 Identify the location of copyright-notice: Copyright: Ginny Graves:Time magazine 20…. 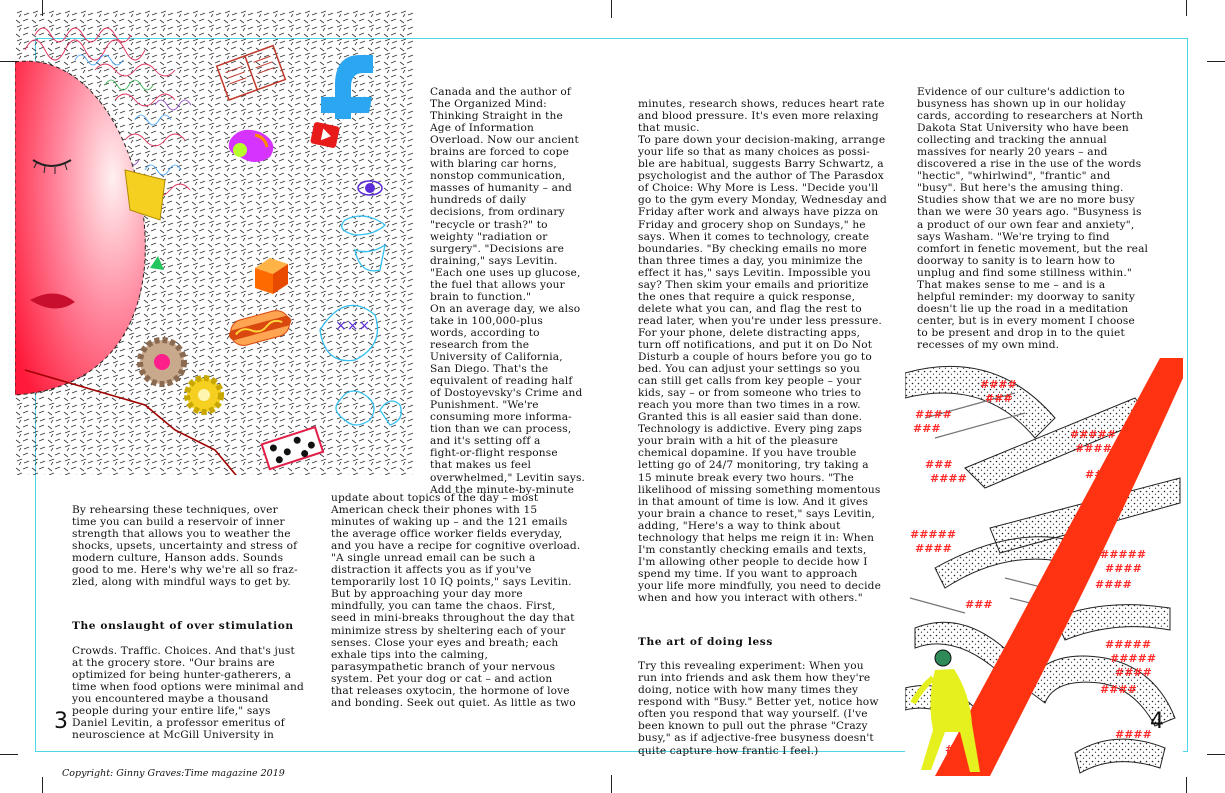
(173, 773).